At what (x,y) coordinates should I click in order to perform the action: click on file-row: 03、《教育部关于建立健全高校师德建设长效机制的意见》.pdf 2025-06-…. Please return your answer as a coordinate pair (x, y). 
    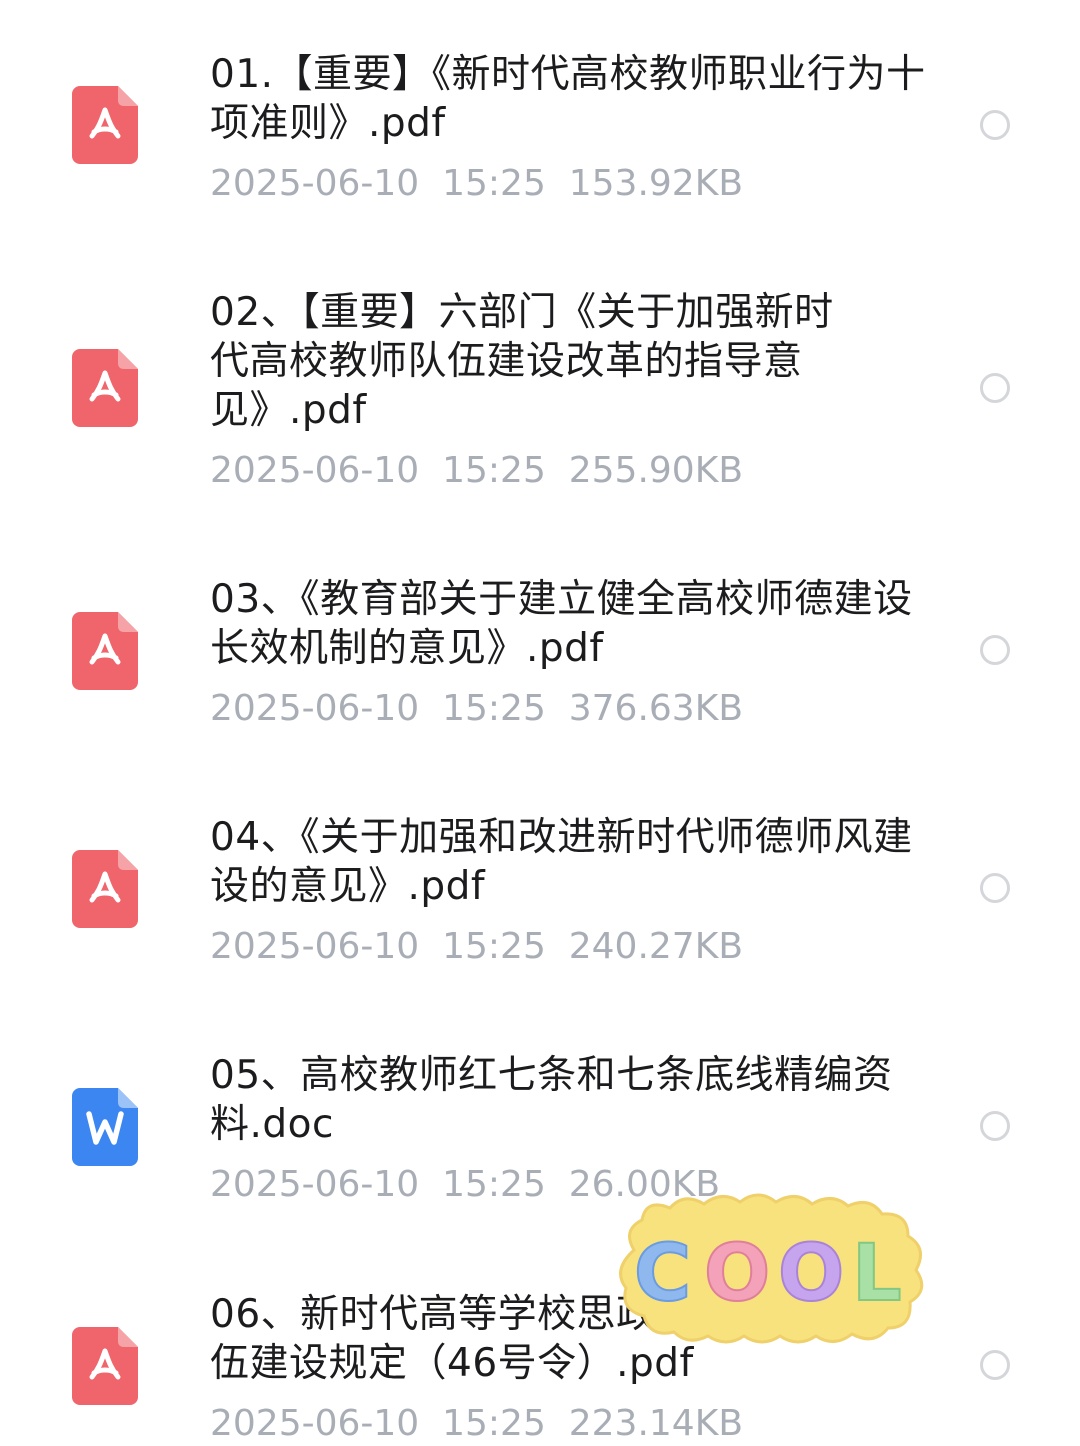
    Looking at the image, I should click on (540, 670).